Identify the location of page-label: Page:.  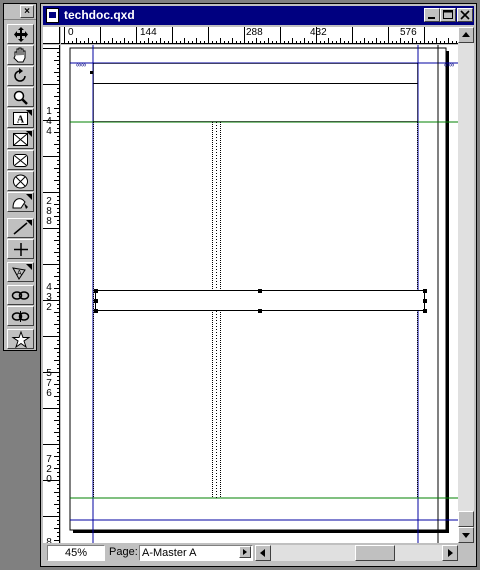
(123, 552).